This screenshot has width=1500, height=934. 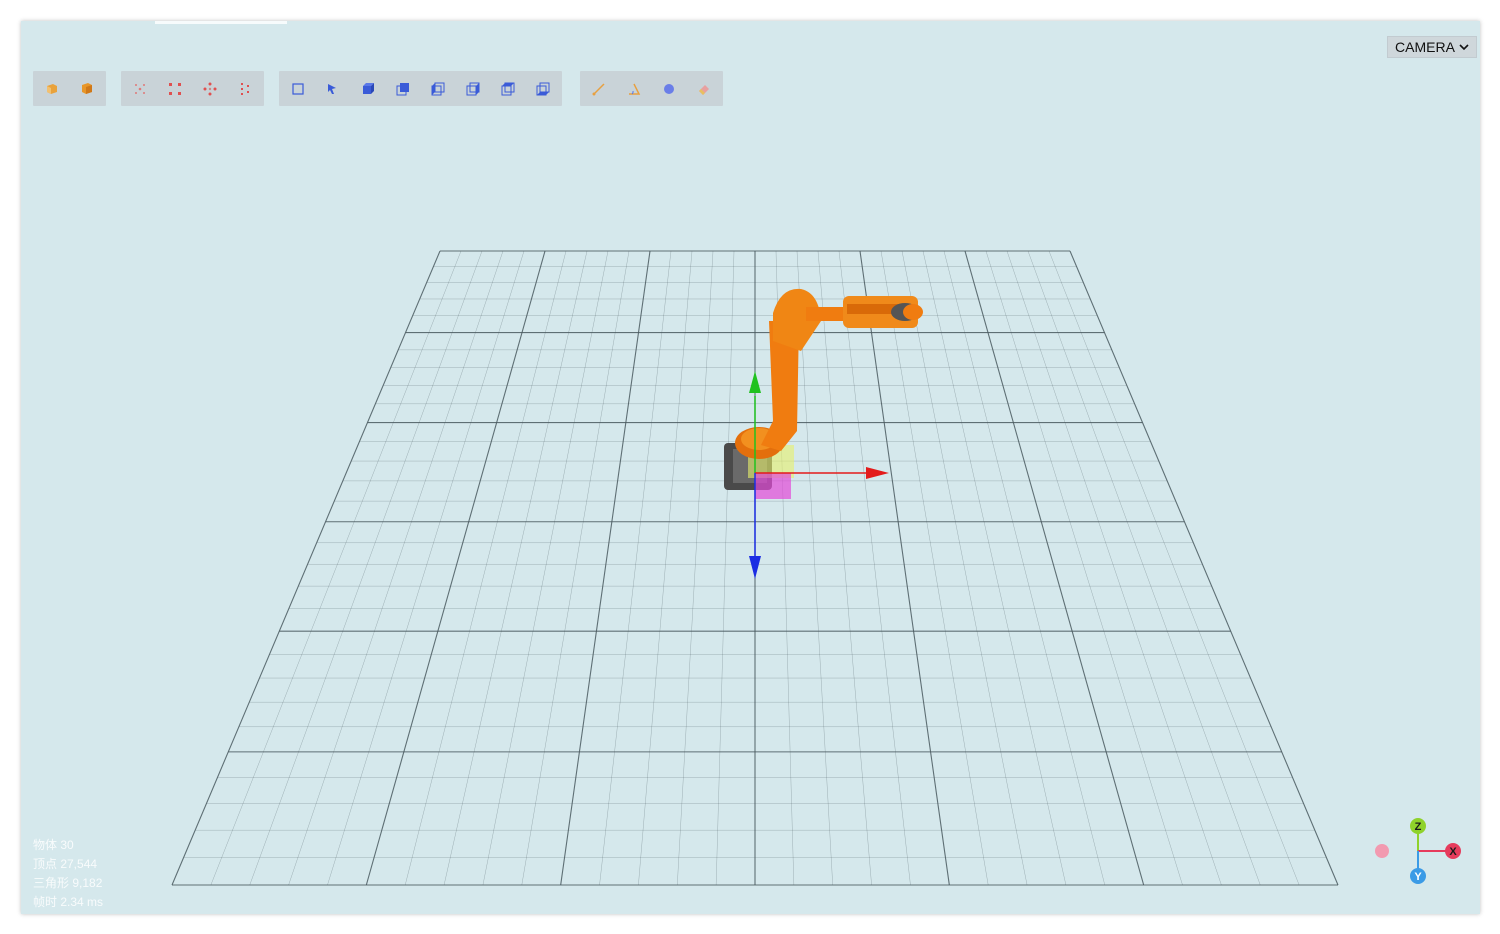 I want to click on stat-triangles: 三角形 9,182, so click(x=68, y=883).